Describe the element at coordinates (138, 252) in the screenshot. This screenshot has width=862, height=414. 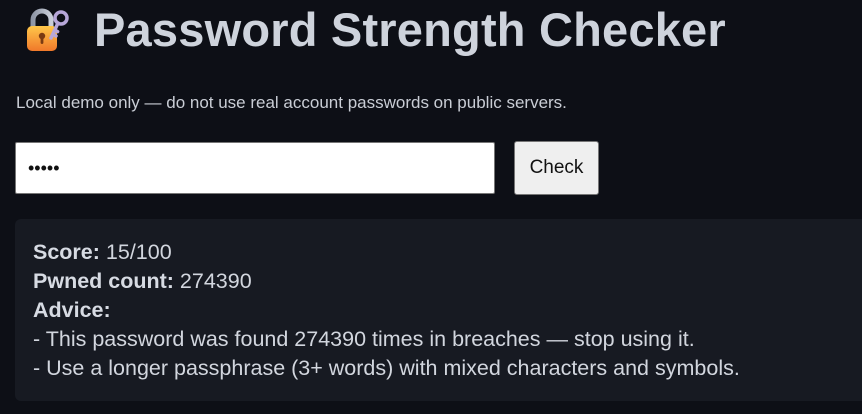
I see `score-value: 15/100` at that location.